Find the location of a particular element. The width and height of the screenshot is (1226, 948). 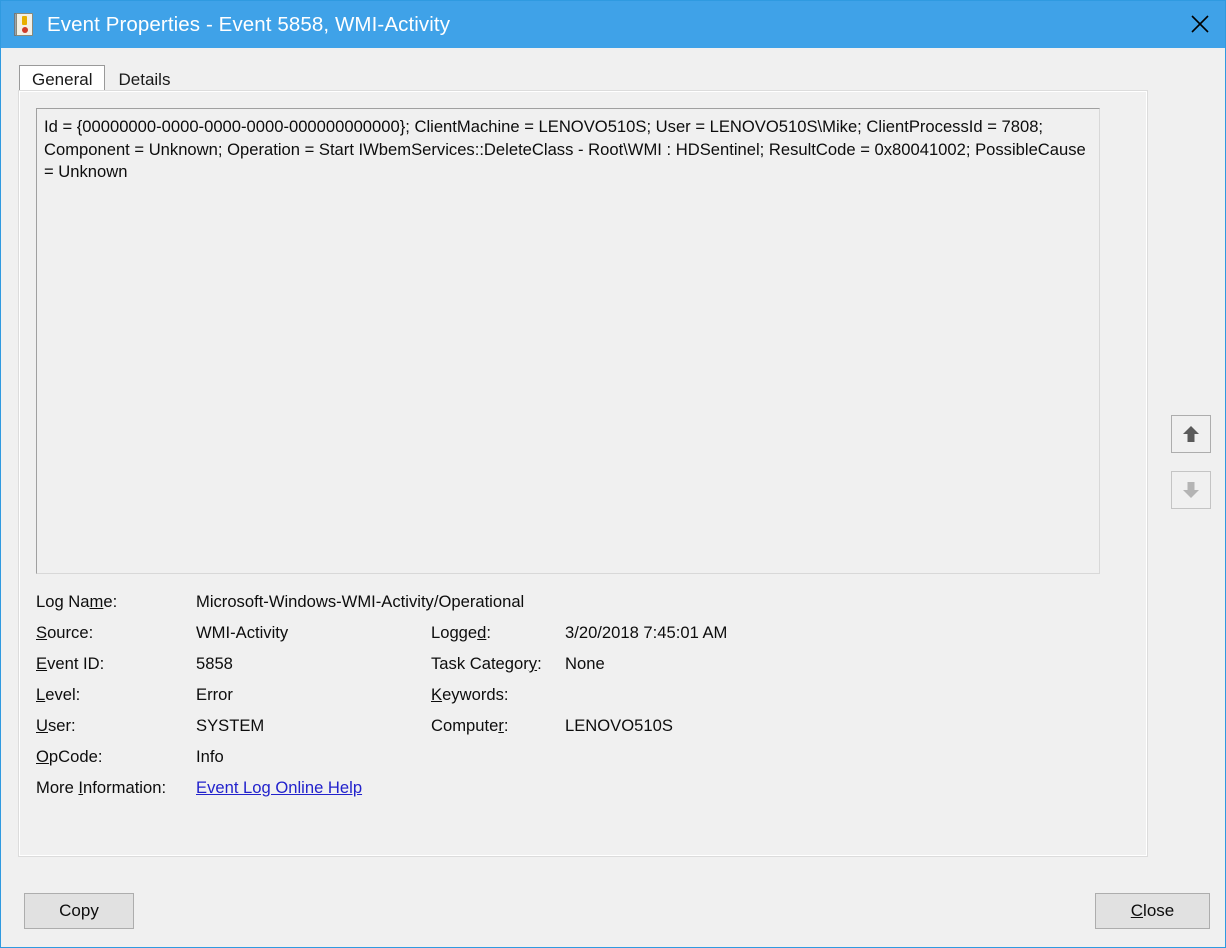

close-icon is located at coordinates (1199, 24).